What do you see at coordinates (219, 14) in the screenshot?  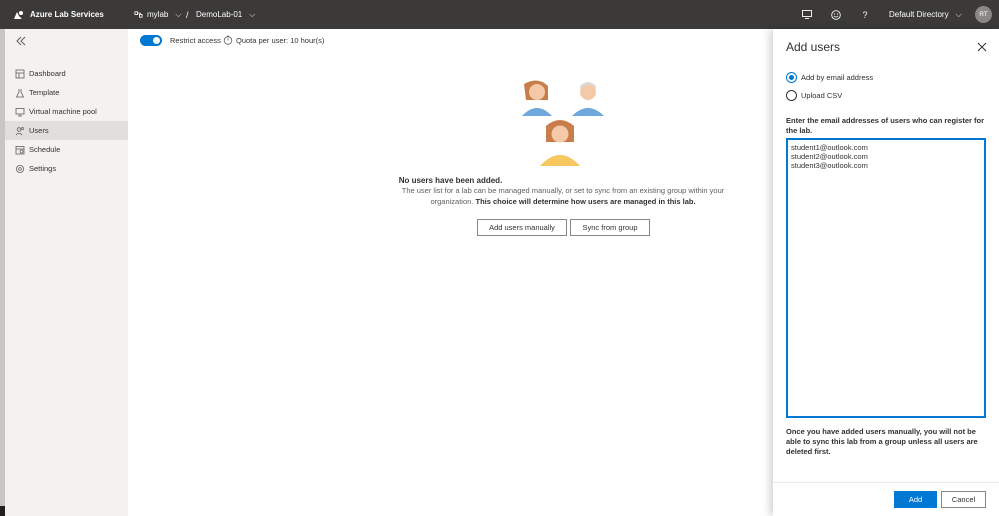 I see `lab-name-label: DemoLab-01` at bounding box center [219, 14].